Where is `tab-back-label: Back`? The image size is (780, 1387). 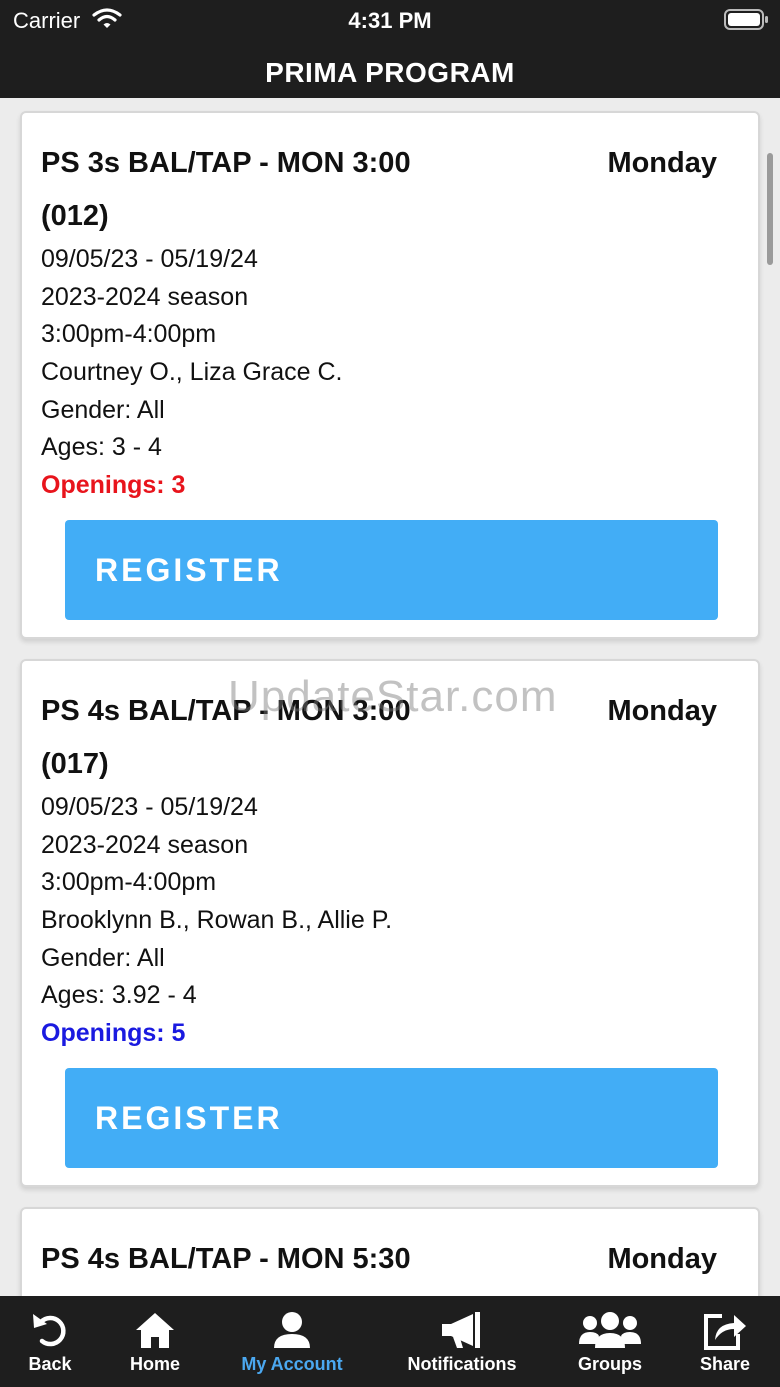
tab-back-label: Back is located at coordinates (50, 1364).